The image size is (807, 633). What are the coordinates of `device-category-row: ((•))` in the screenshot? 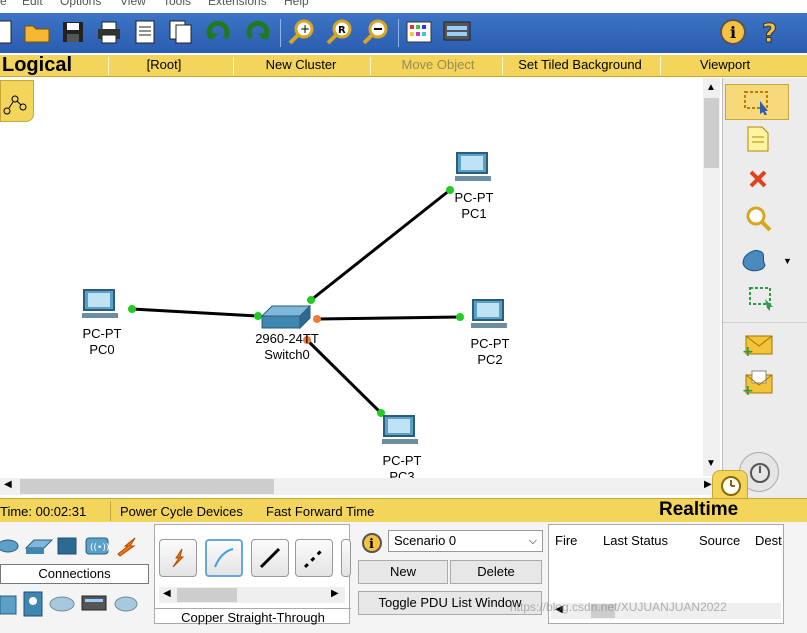 It's located at (75, 546).